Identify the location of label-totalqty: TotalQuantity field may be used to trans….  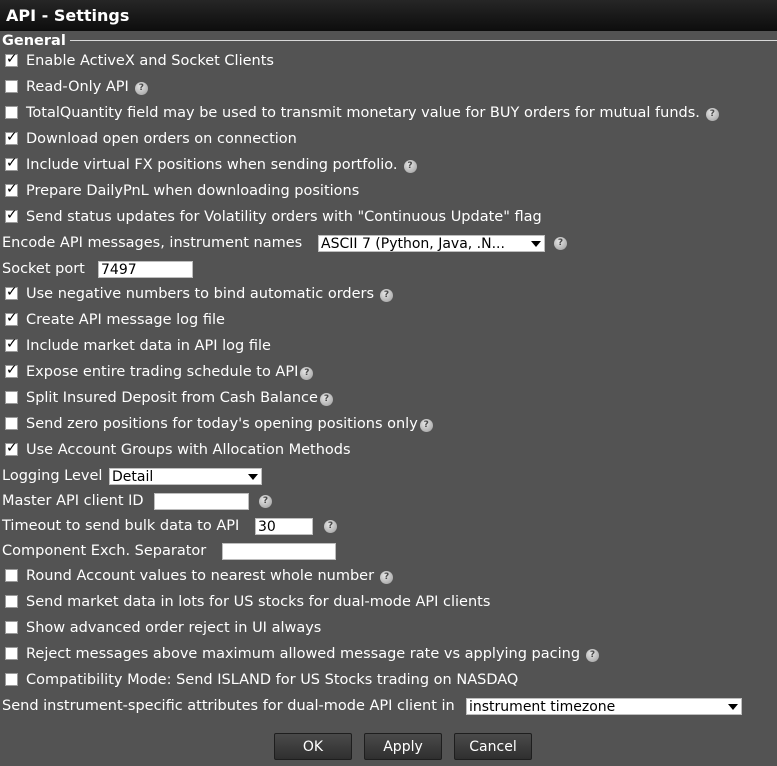
(363, 113).